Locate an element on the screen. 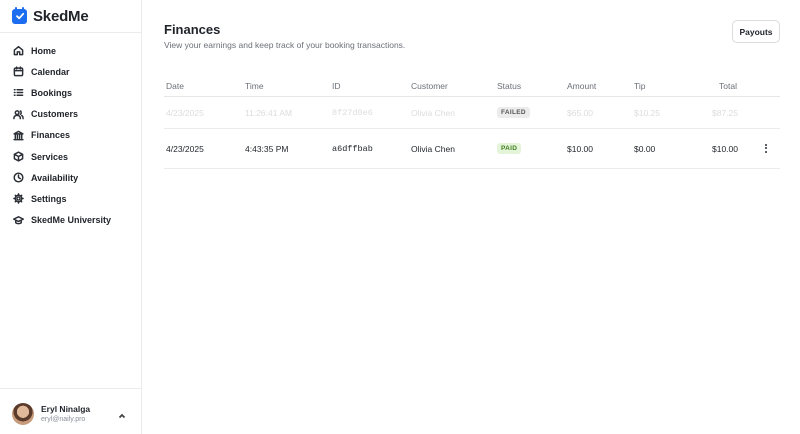  cell-amount: $10.00 is located at coordinates (580, 149).